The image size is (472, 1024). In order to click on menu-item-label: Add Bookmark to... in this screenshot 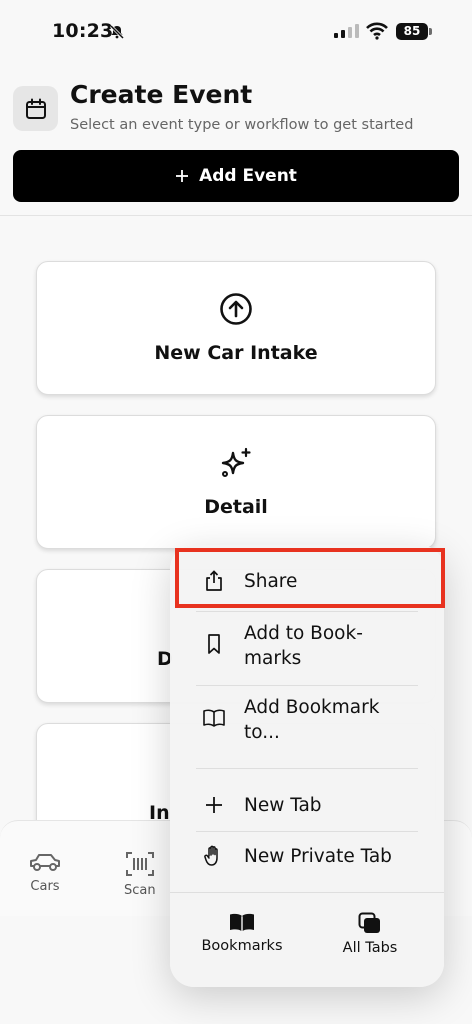, I will do `click(334, 720)`.